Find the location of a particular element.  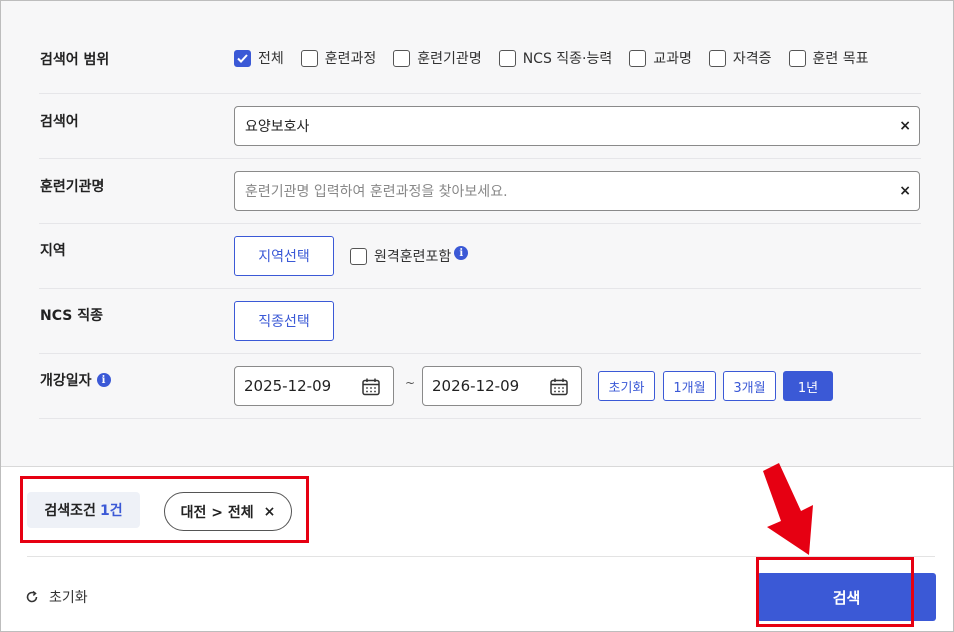

refresh-icon is located at coordinates (32, 596).